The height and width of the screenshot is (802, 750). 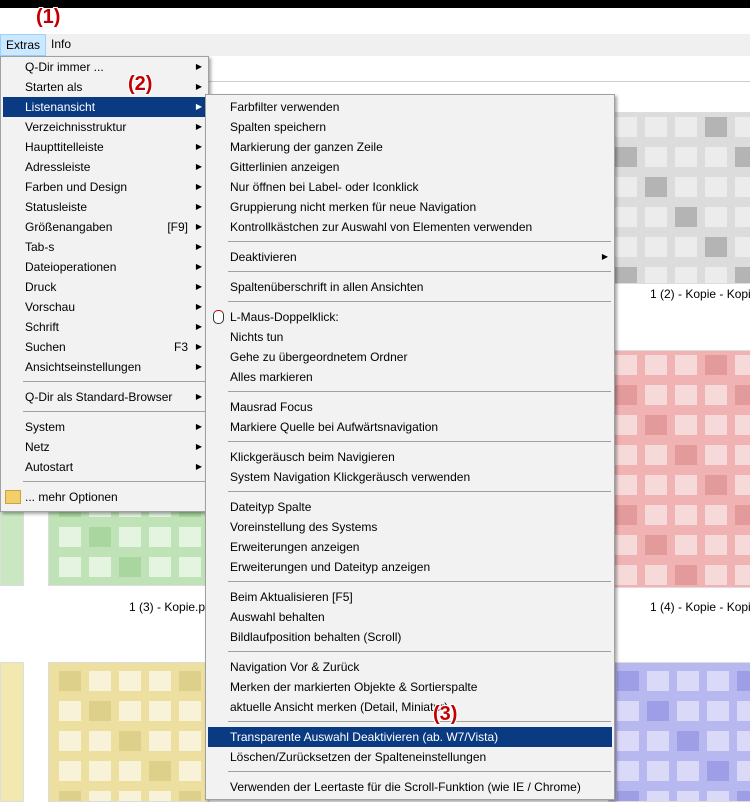 I want to click on menu-item-druck: Druck ▶, so click(x=104, y=287).